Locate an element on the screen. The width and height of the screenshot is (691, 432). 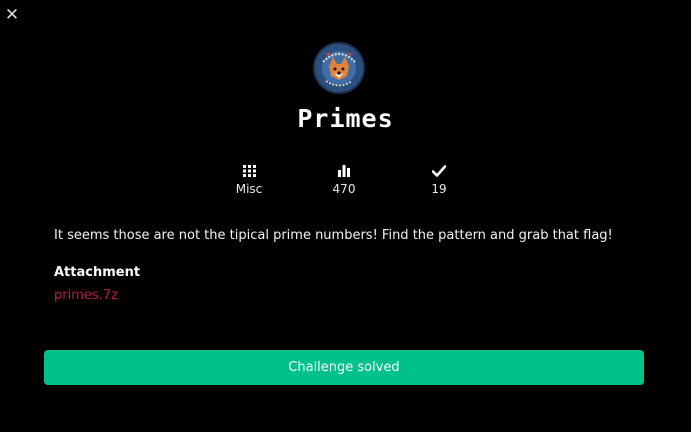
stat-points: 470 is located at coordinates (344, 179).